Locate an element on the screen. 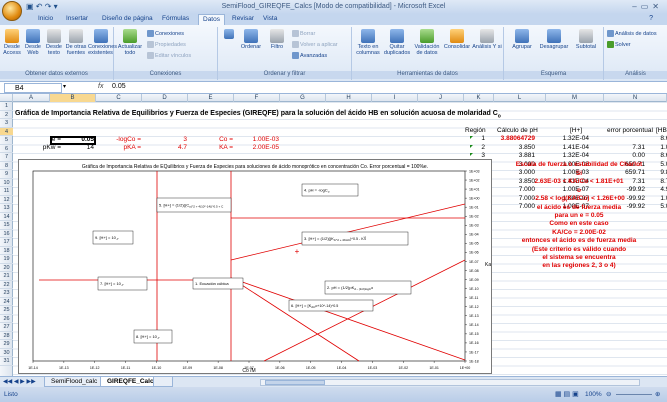 The image size is (667, 402). table-cell: 7.31 is located at coordinates (617, 148).